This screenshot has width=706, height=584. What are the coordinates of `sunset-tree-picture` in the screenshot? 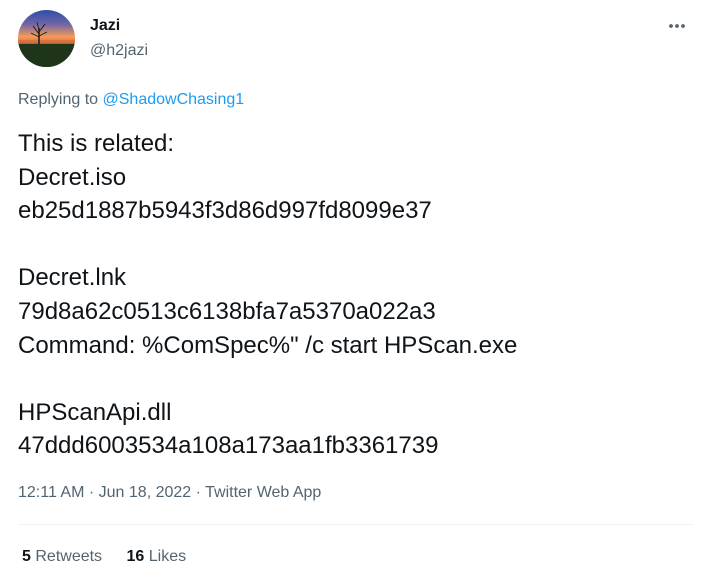 It's located at (46, 44).